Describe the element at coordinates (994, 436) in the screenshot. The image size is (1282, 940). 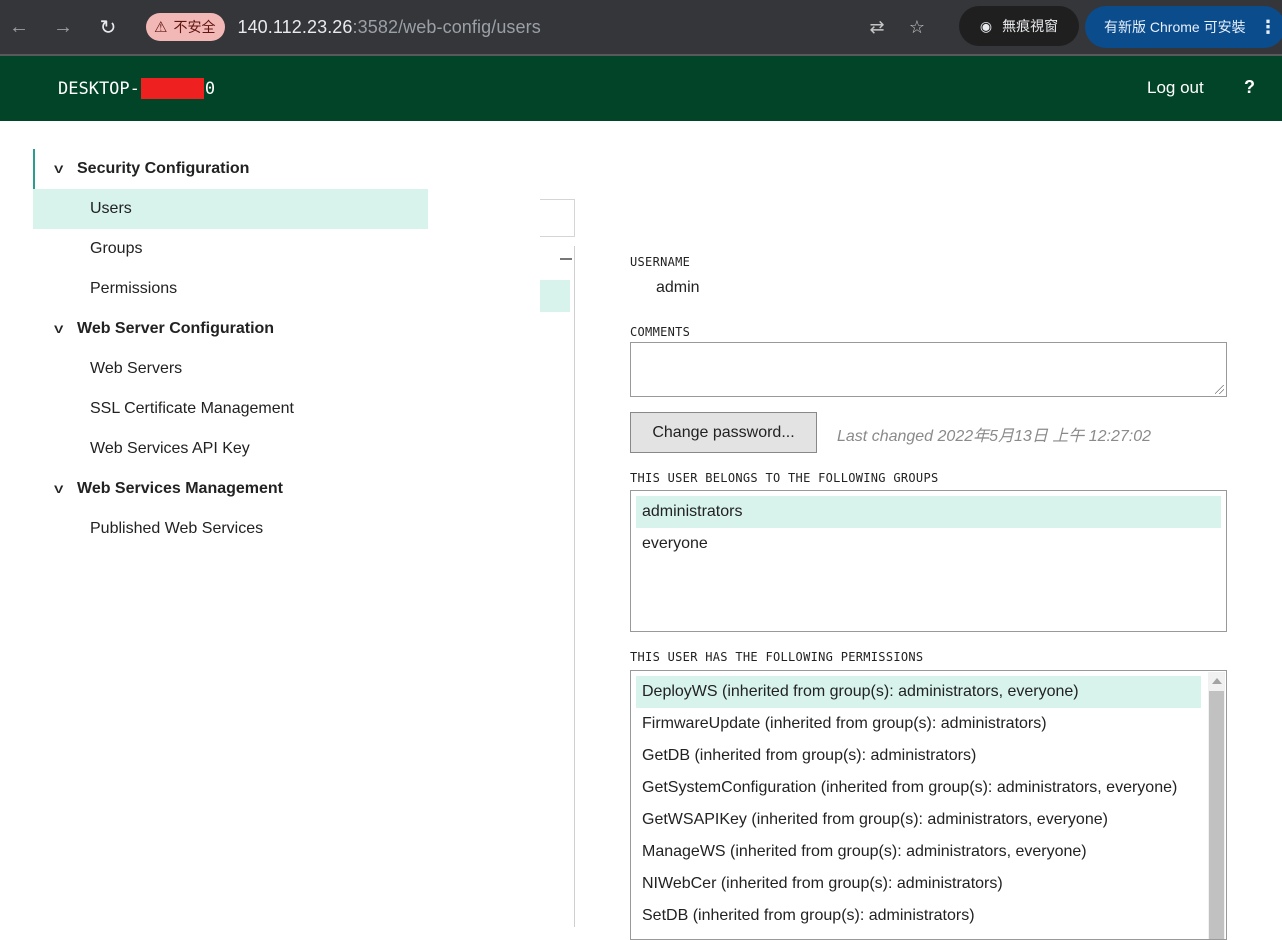
I see `last-changed-text: Last changed 2022年5月13日 上午 12:27:02` at that location.